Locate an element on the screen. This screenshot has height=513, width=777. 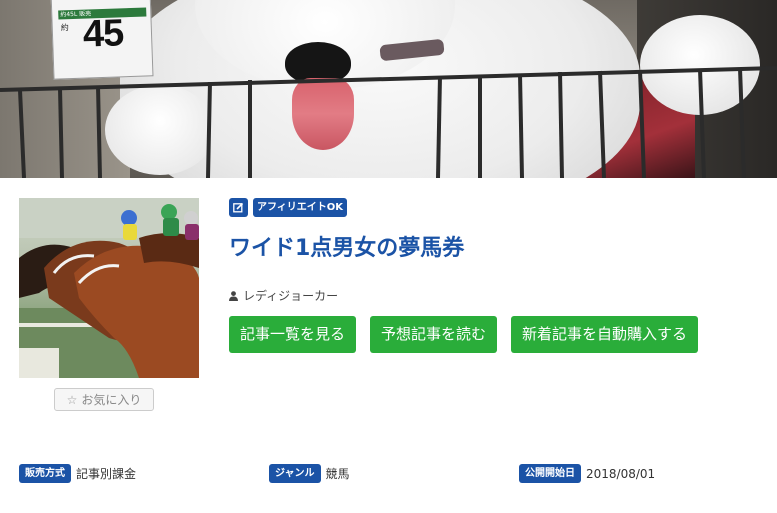
favorite-label: お気に入り is located at coordinates (111, 400).